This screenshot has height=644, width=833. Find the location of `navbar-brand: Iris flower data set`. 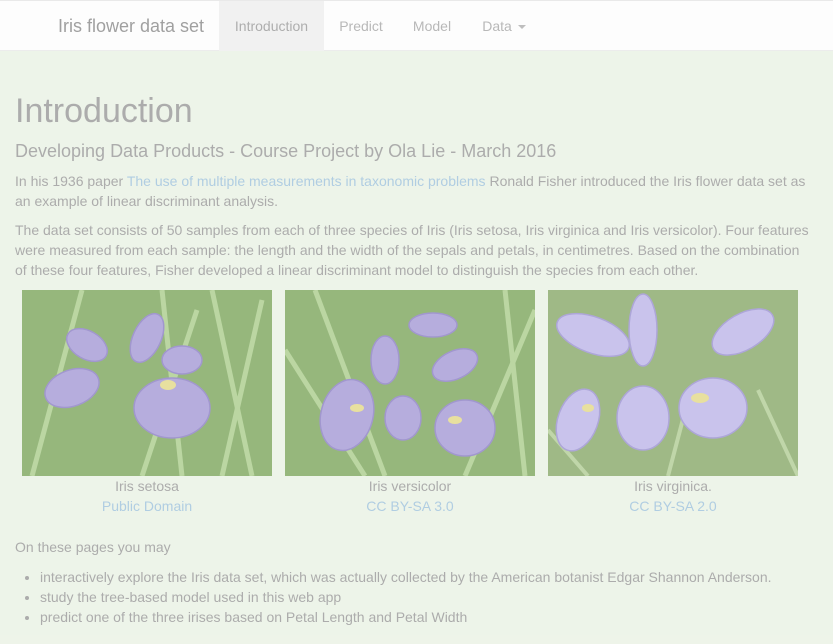

navbar-brand: Iris flower data set is located at coordinates (131, 26).